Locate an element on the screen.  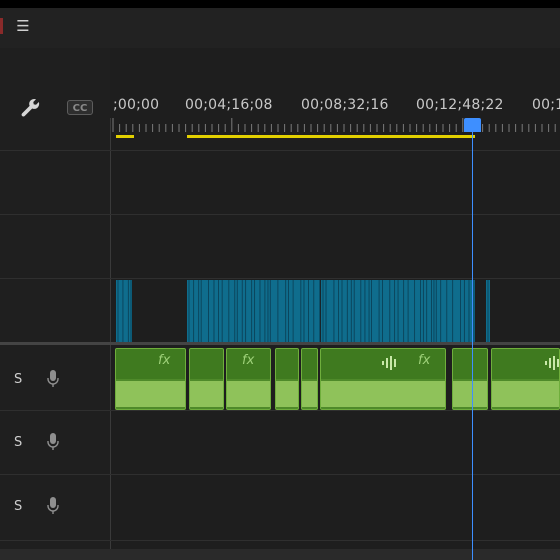
timecode-label: 00;04;16;08 is located at coordinates (229, 105).